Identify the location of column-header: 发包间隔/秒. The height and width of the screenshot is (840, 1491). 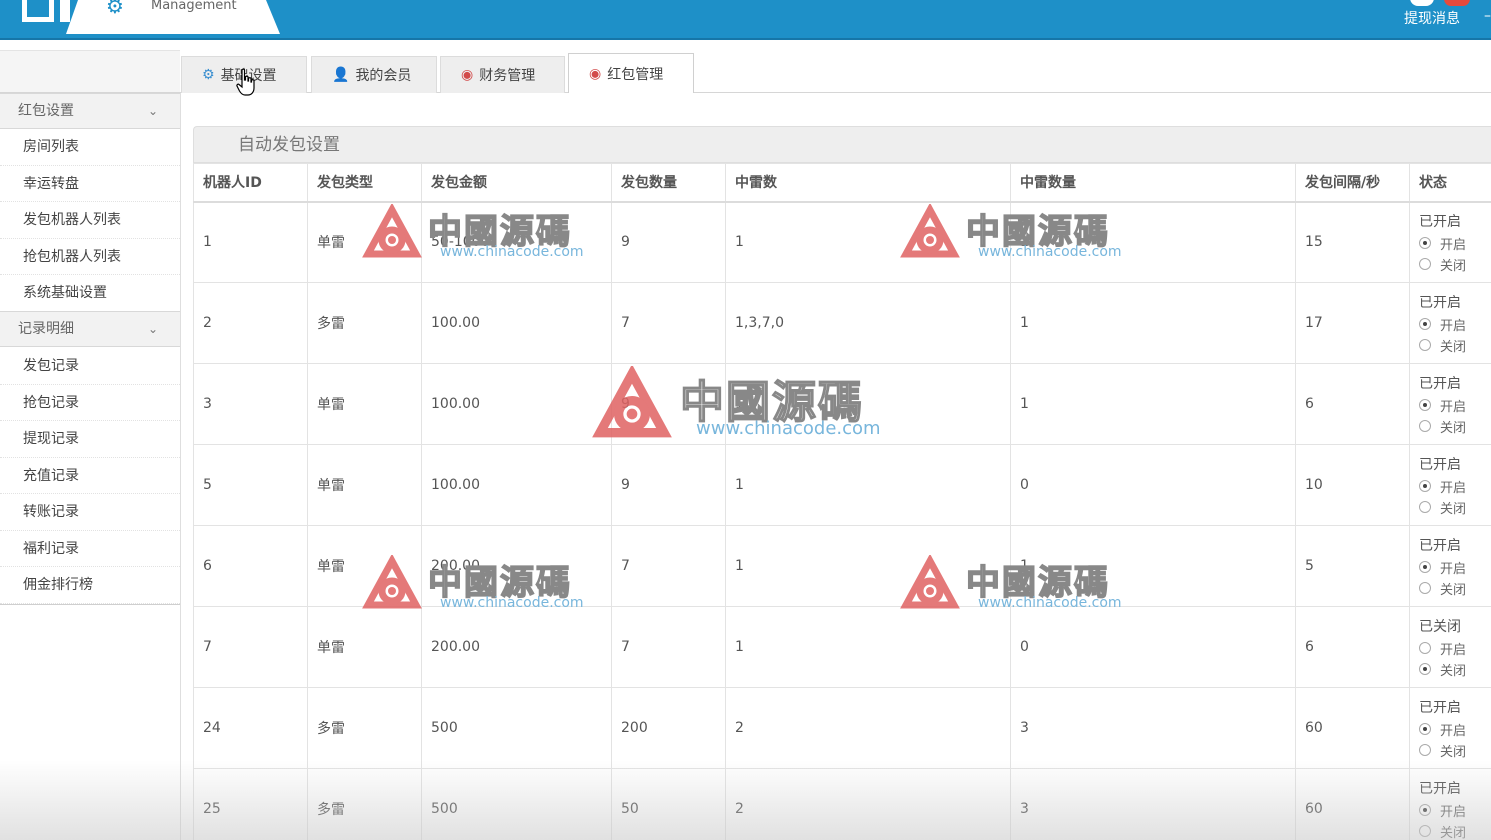
(1352, 183).